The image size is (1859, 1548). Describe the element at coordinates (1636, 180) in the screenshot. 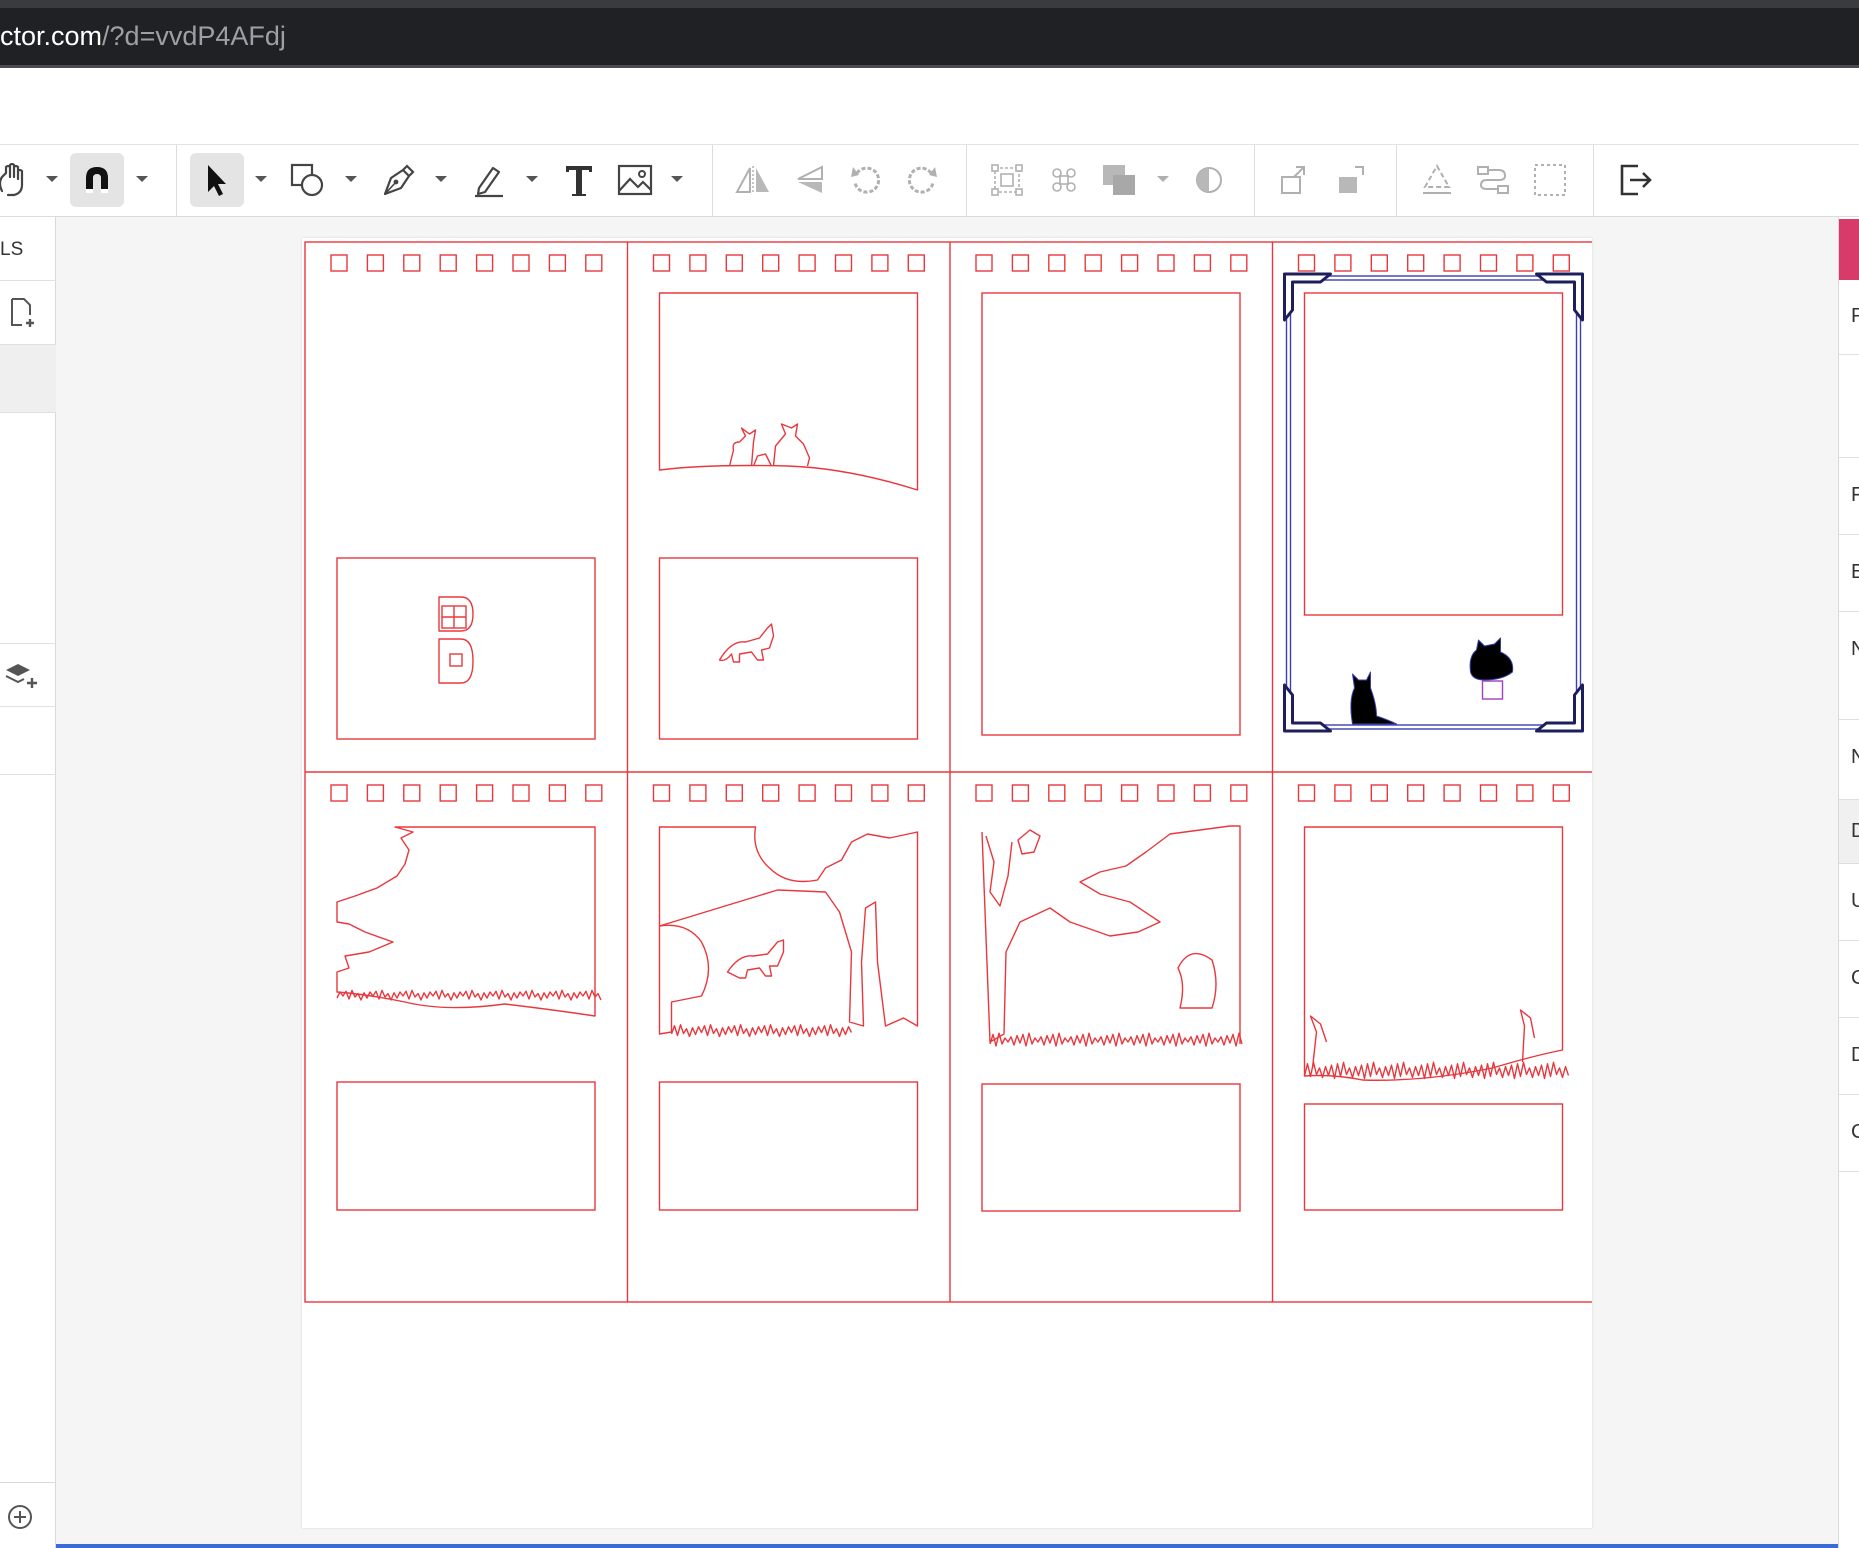

I see `export-button` at that location.